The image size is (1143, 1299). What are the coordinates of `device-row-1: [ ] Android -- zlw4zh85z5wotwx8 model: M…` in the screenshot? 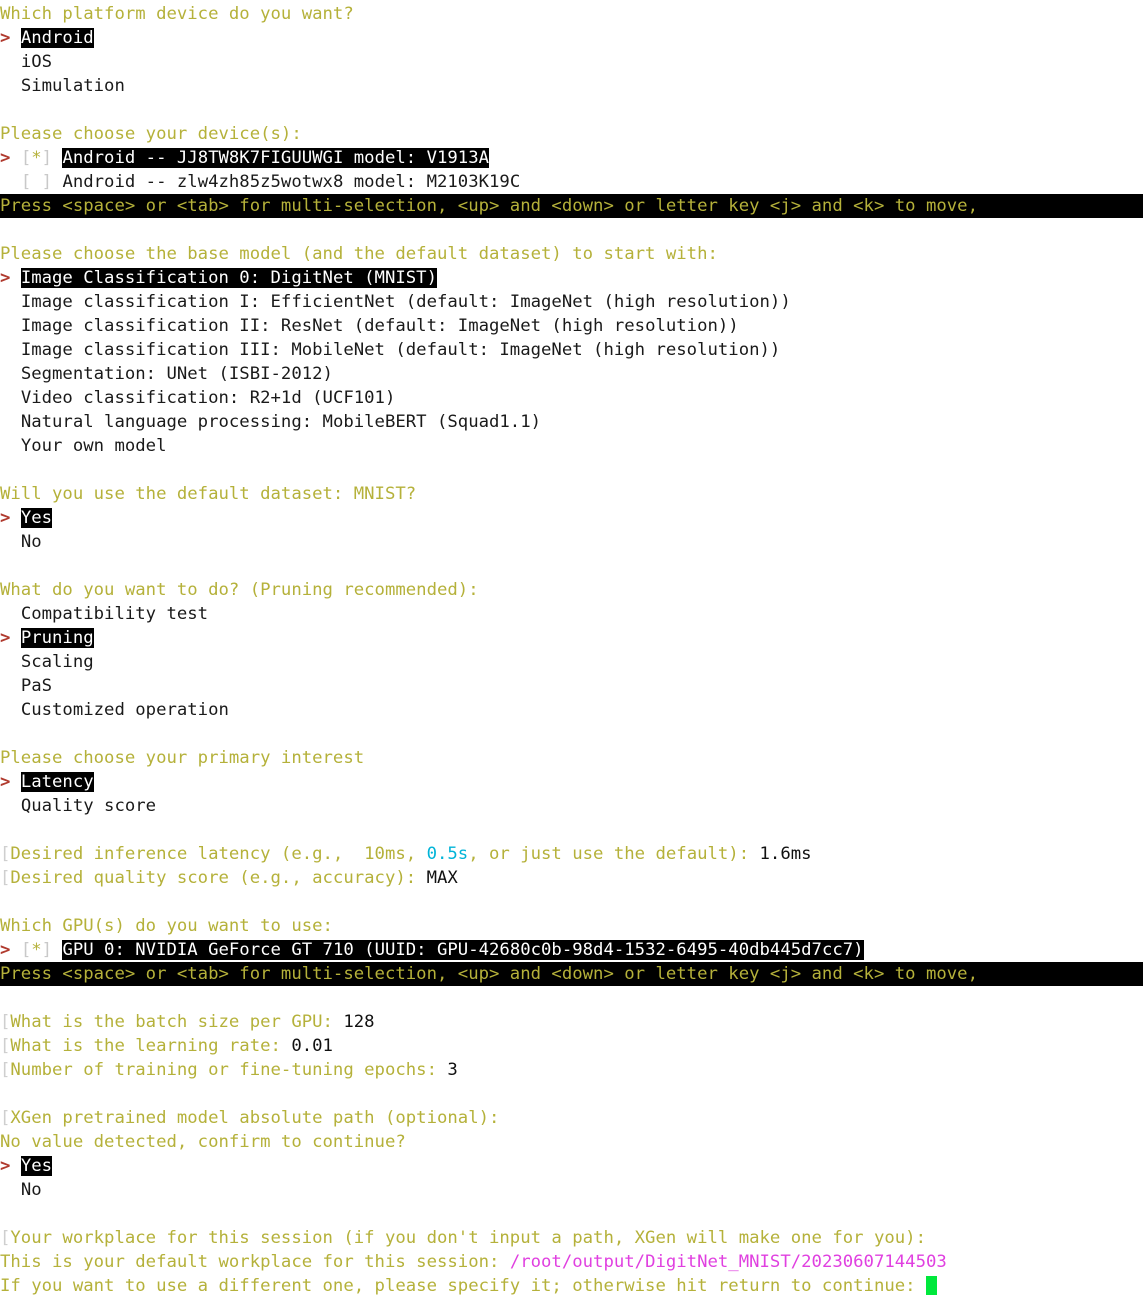 It's located at (571, 182).